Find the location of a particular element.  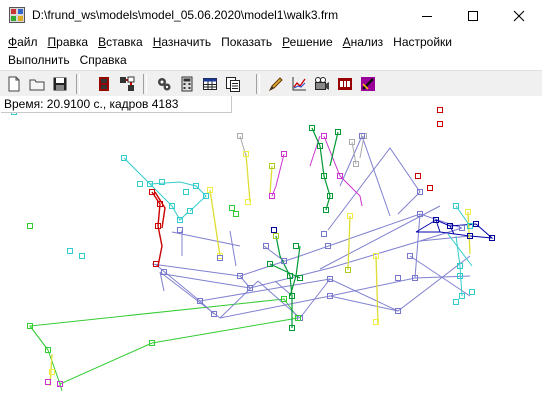

menu-secondary-1: Справка is located at coordinates (103, 60).